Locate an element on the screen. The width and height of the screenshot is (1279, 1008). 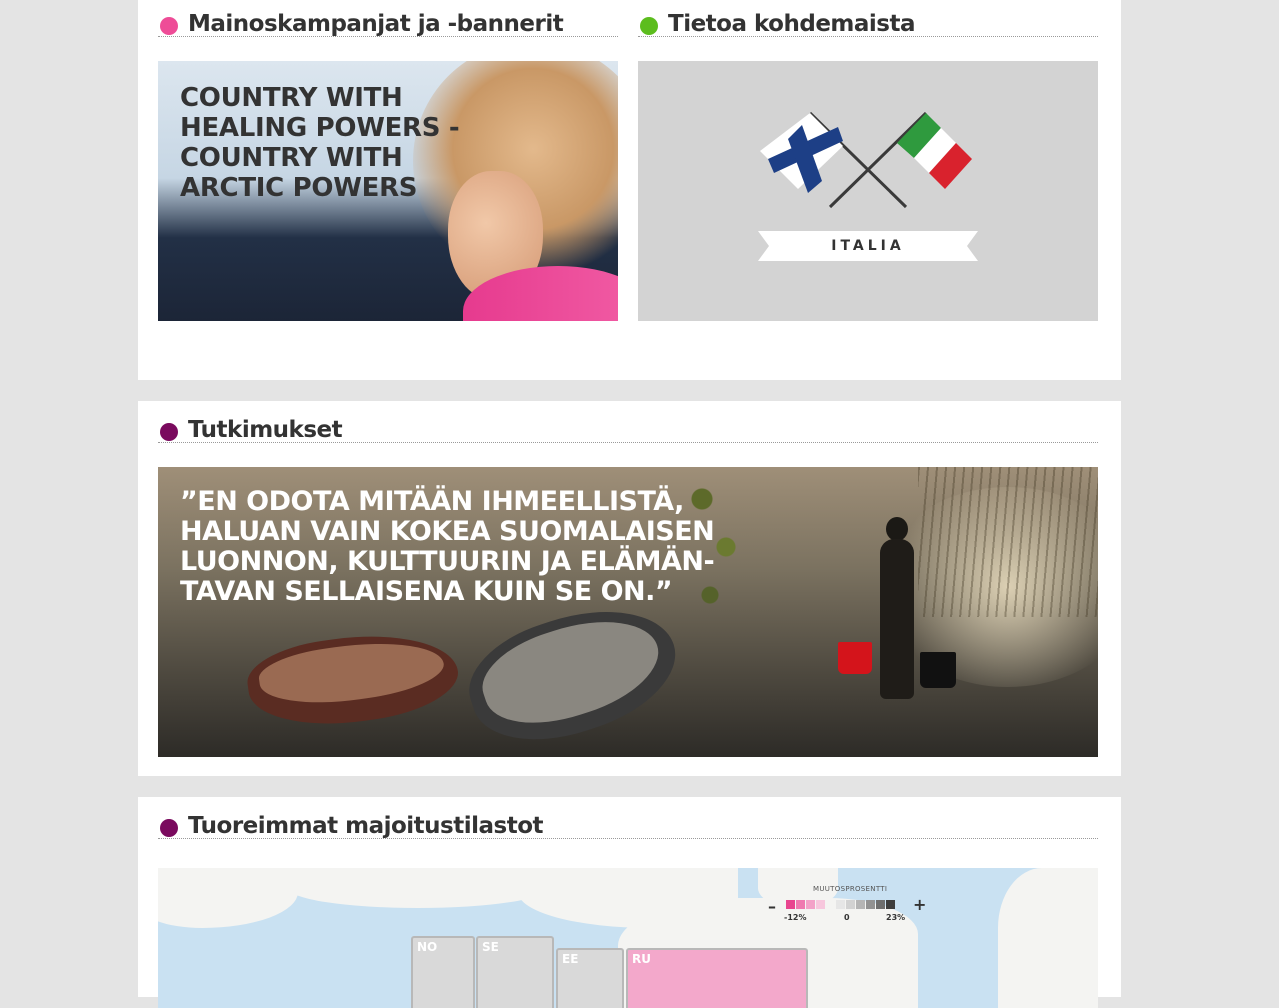
region-code-label: RU is located at coordinates (641, 959).